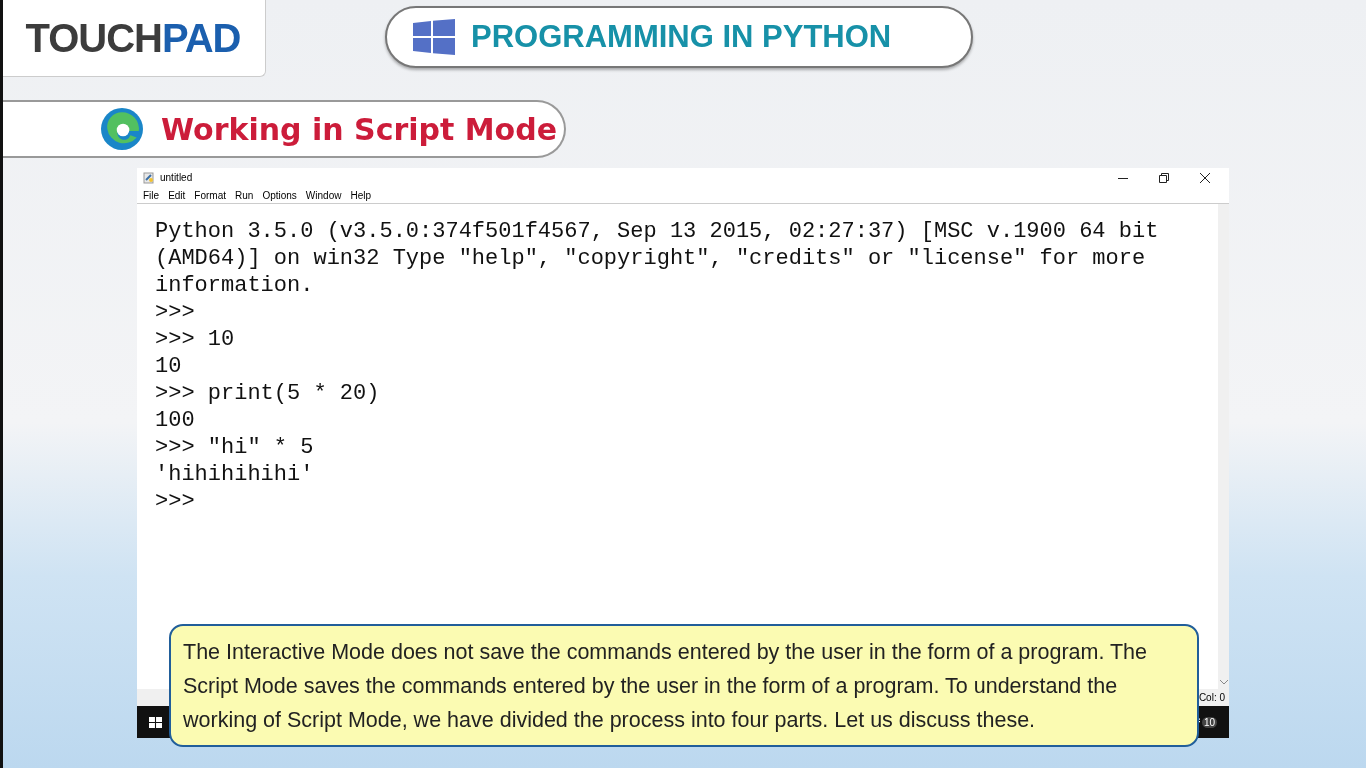 The width and height of the screenshot is (1366, 768). What do you see at coordinates (681, 37) in the screenshot?
I see `banner-title: PROGRAMMING IN PYTHON` at bounding box center [681, 37].